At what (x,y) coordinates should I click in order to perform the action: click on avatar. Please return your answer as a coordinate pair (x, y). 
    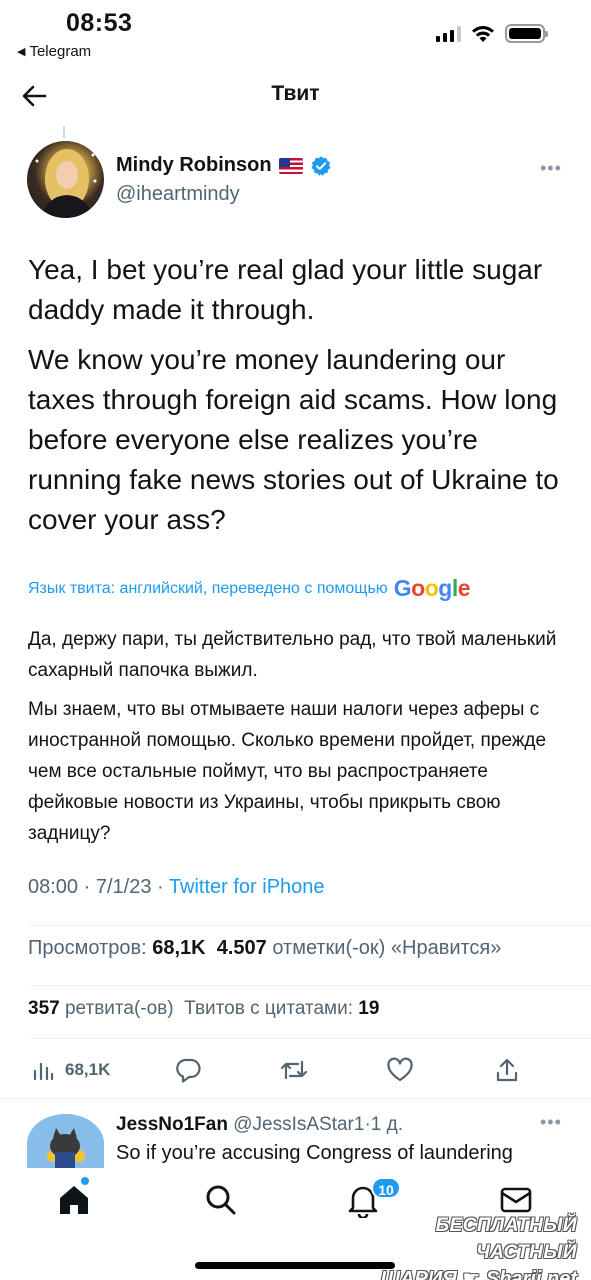
    Looking at the image, I should click on (65, 179).